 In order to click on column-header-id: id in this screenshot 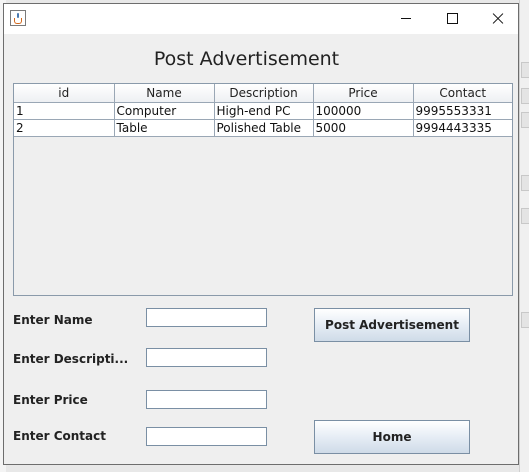, I will do `click(64, 93)`.